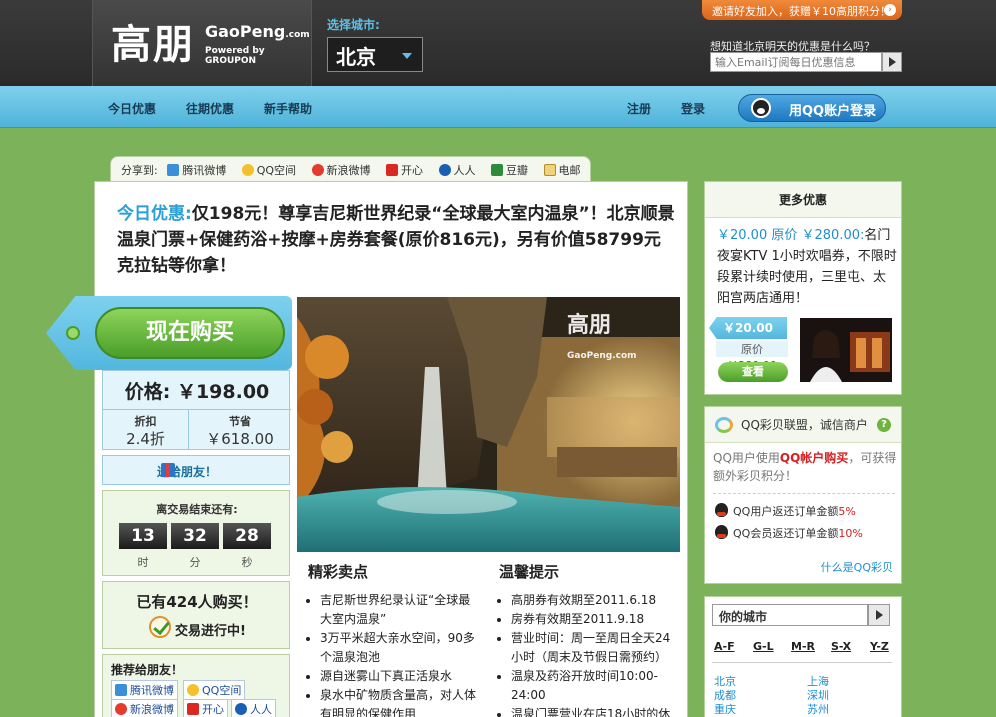 The height and width of the screenshot is (717, 996). Describe the element at coordinates (789, 533) in the screenshot. I see `caibei-member-rebate: QQ会员返还订单金额10%` at that location.